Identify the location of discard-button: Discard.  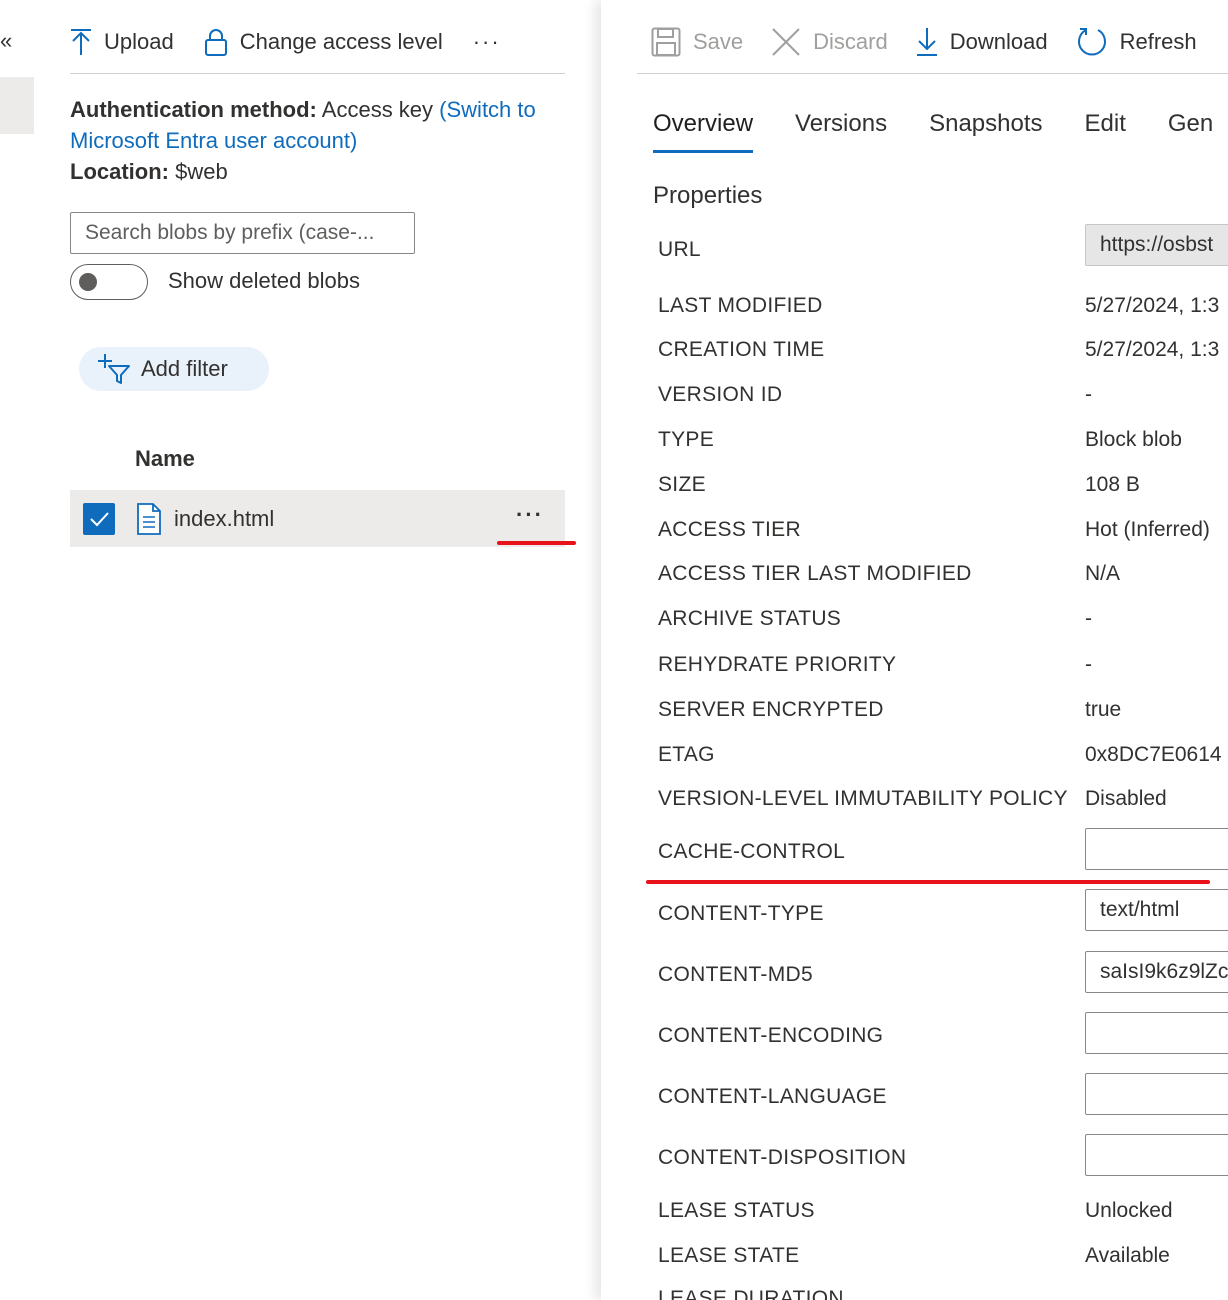
(829, 42).